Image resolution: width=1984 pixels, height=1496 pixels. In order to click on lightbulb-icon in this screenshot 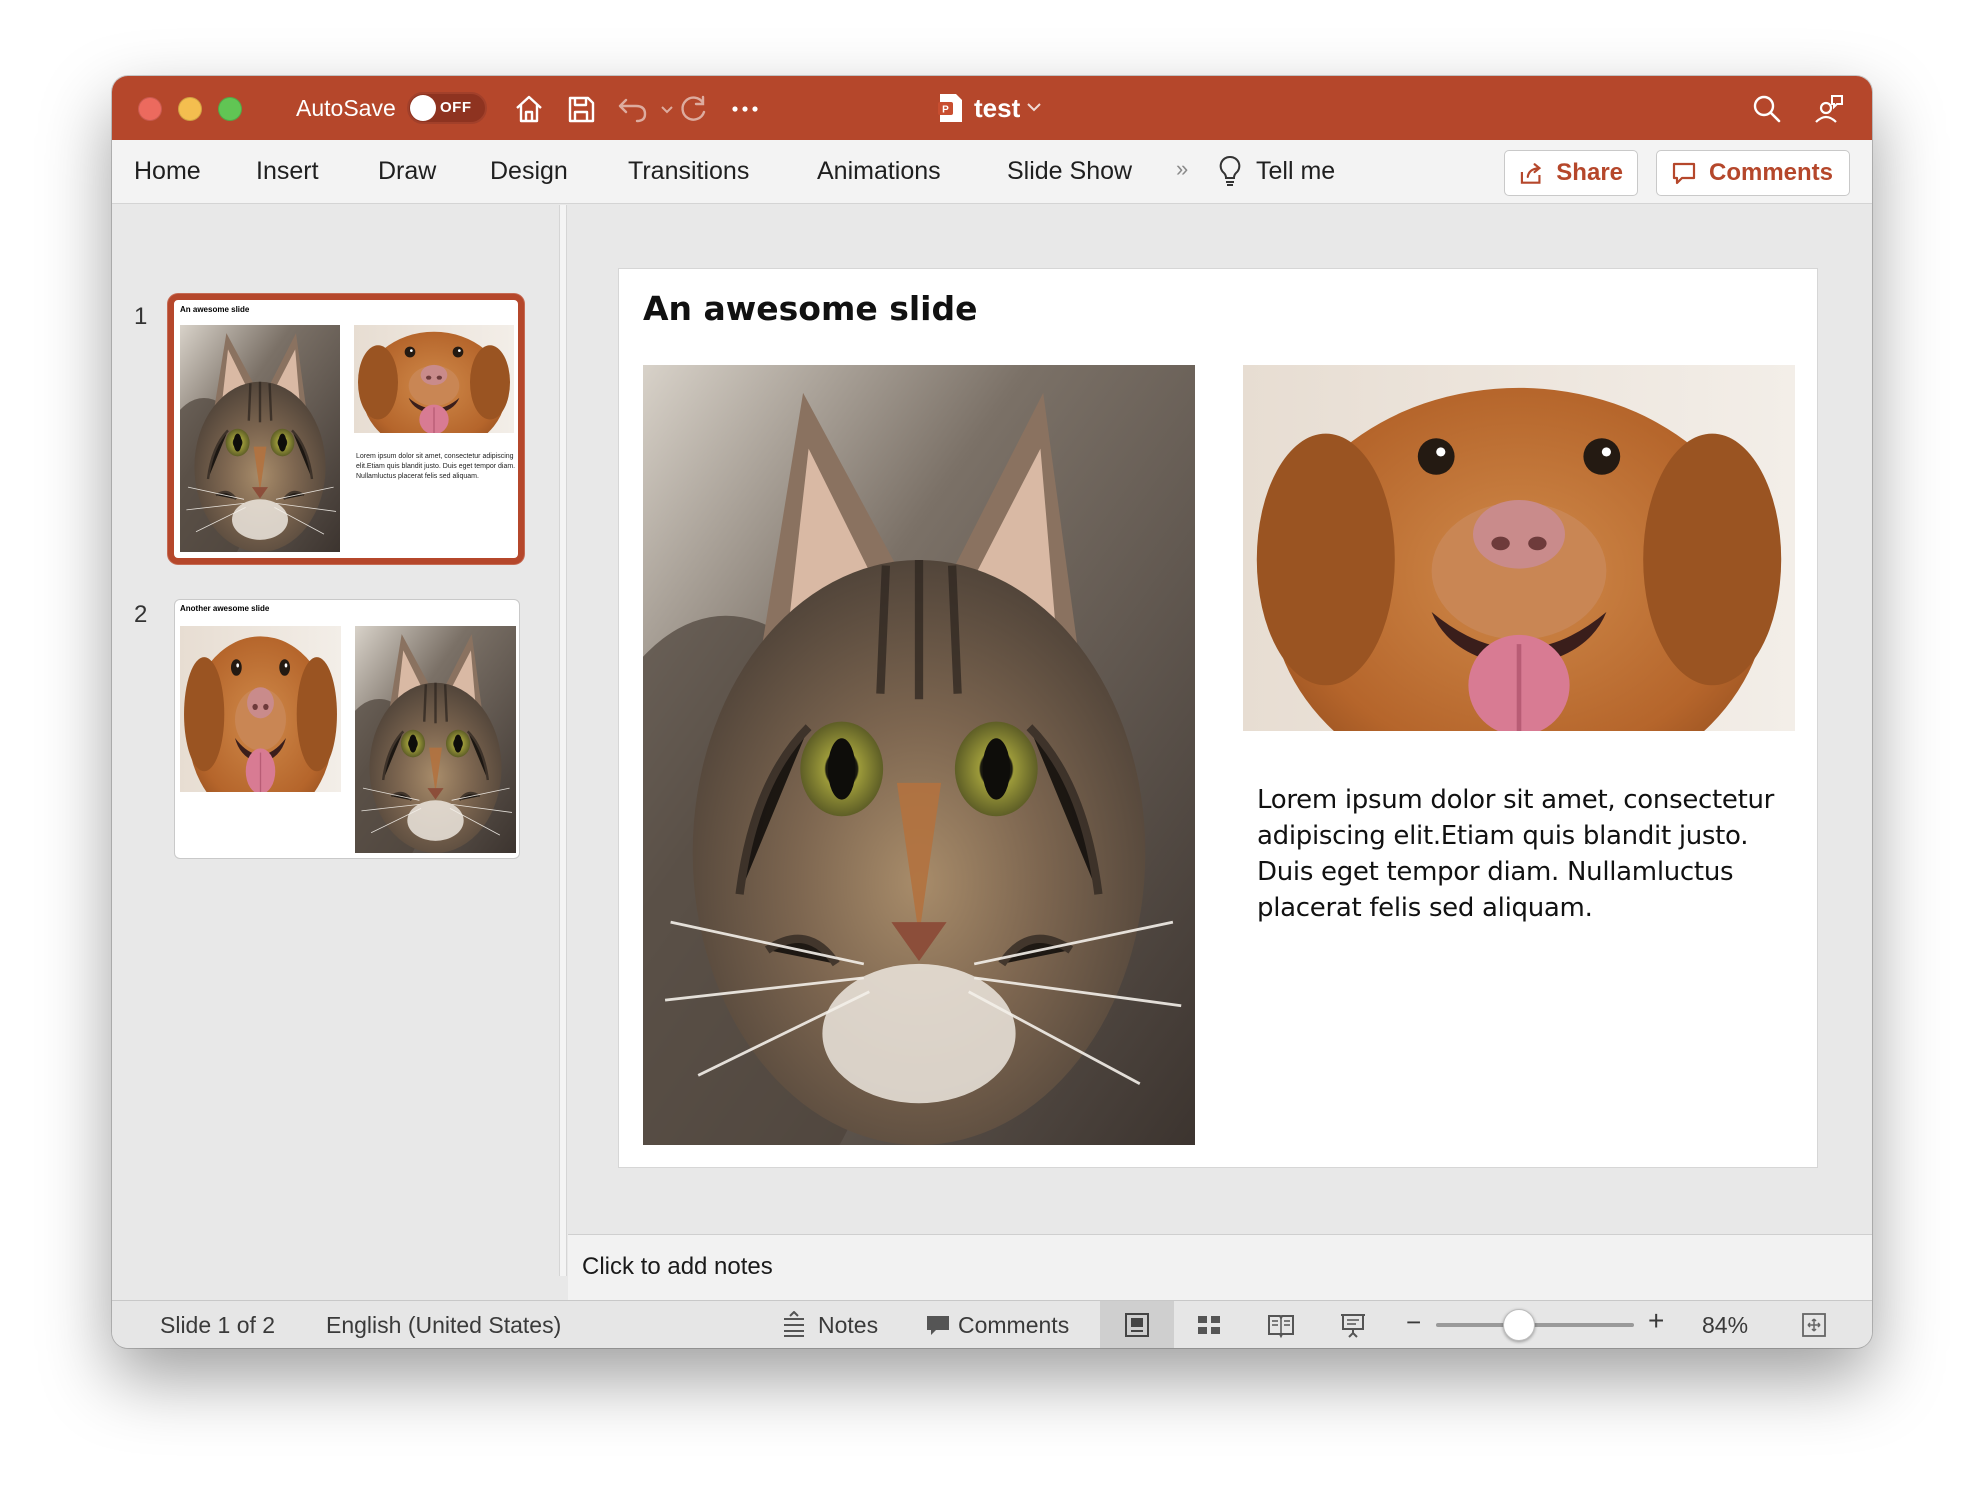, I will do `click(1230, 170)`.